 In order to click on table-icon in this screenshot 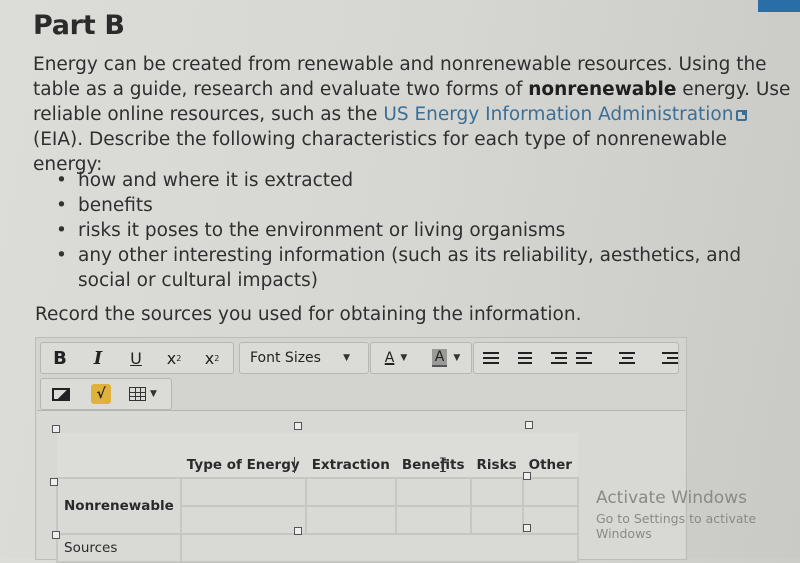, I will do `click(138, 394)`.